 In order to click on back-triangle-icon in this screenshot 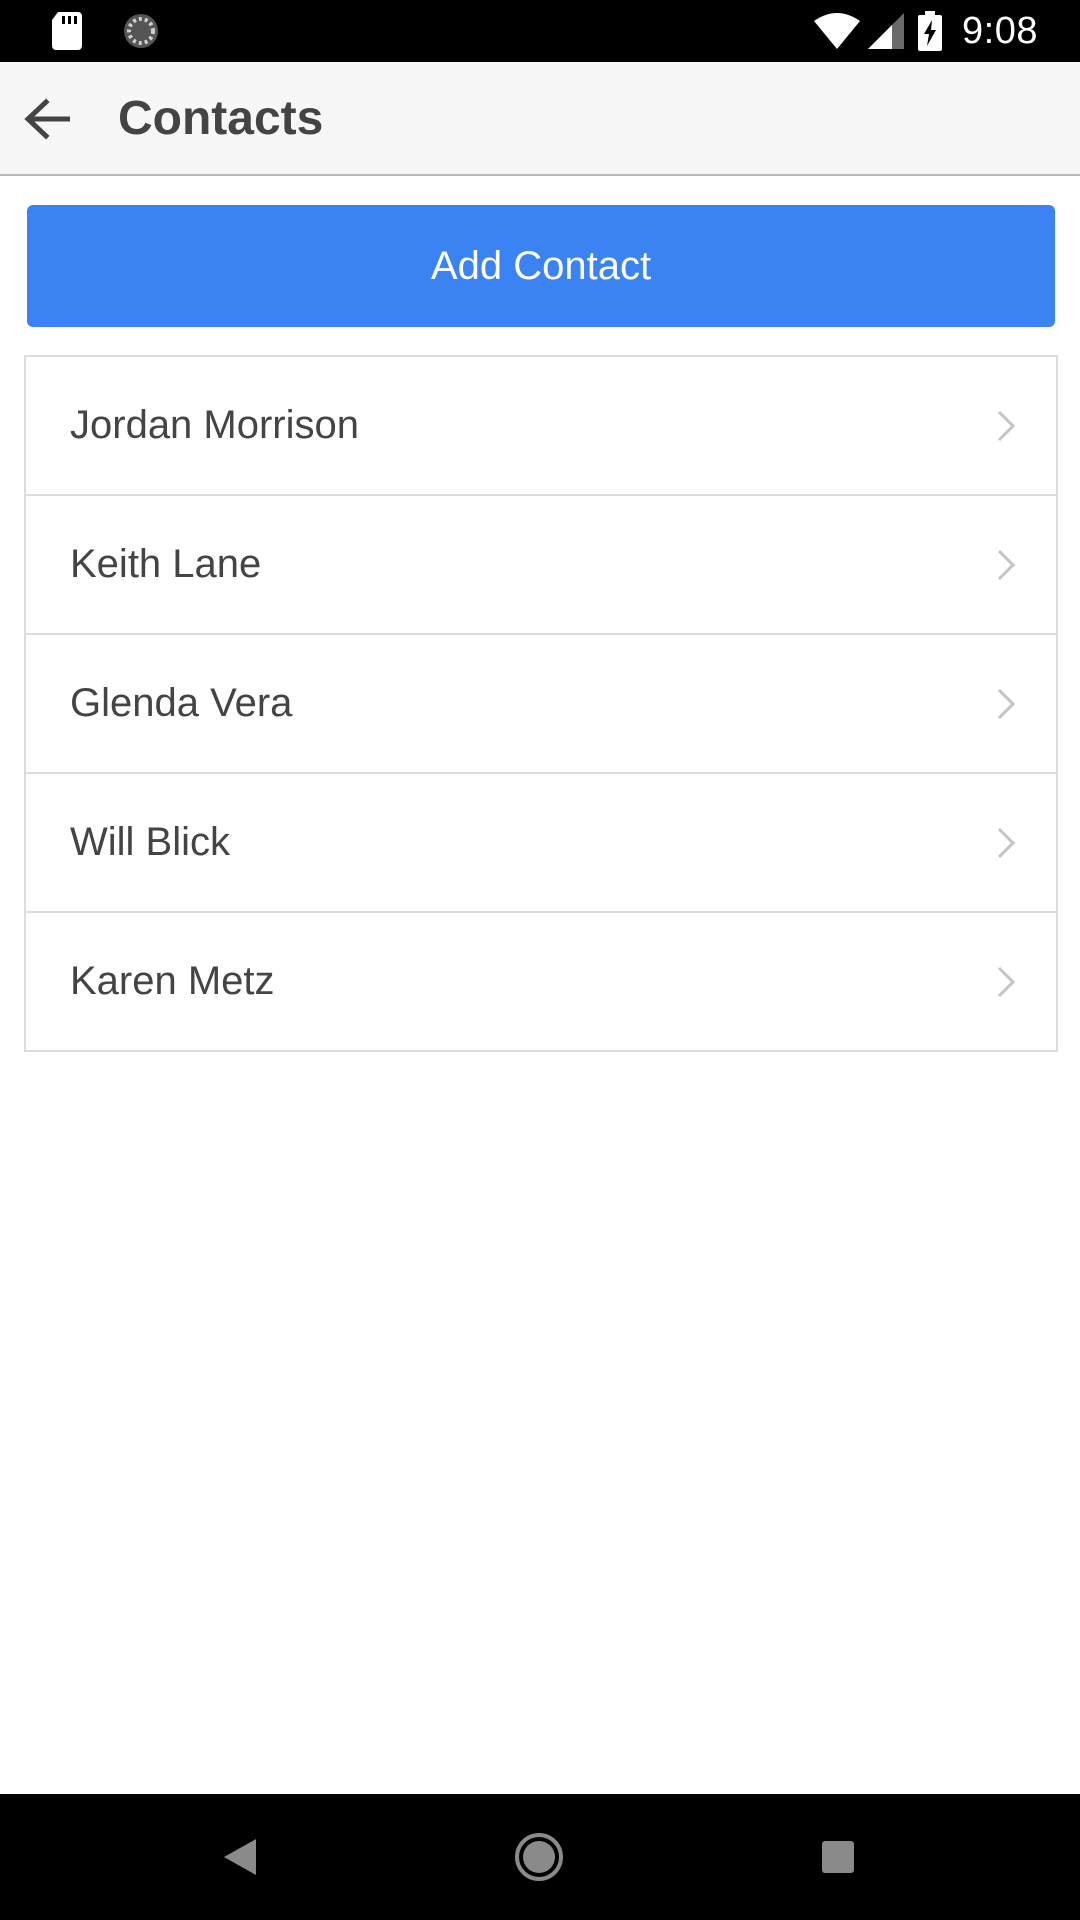, I will do `click(240, 1857)`.